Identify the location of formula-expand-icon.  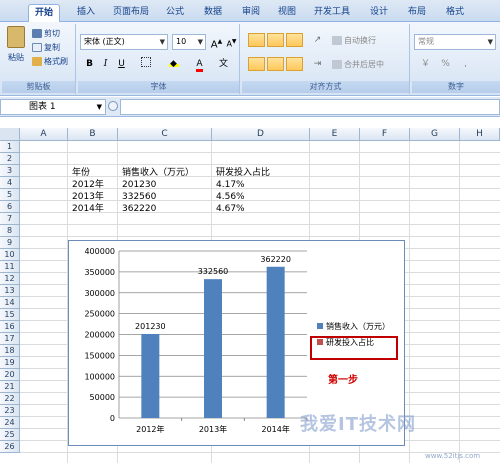
(113, 106).